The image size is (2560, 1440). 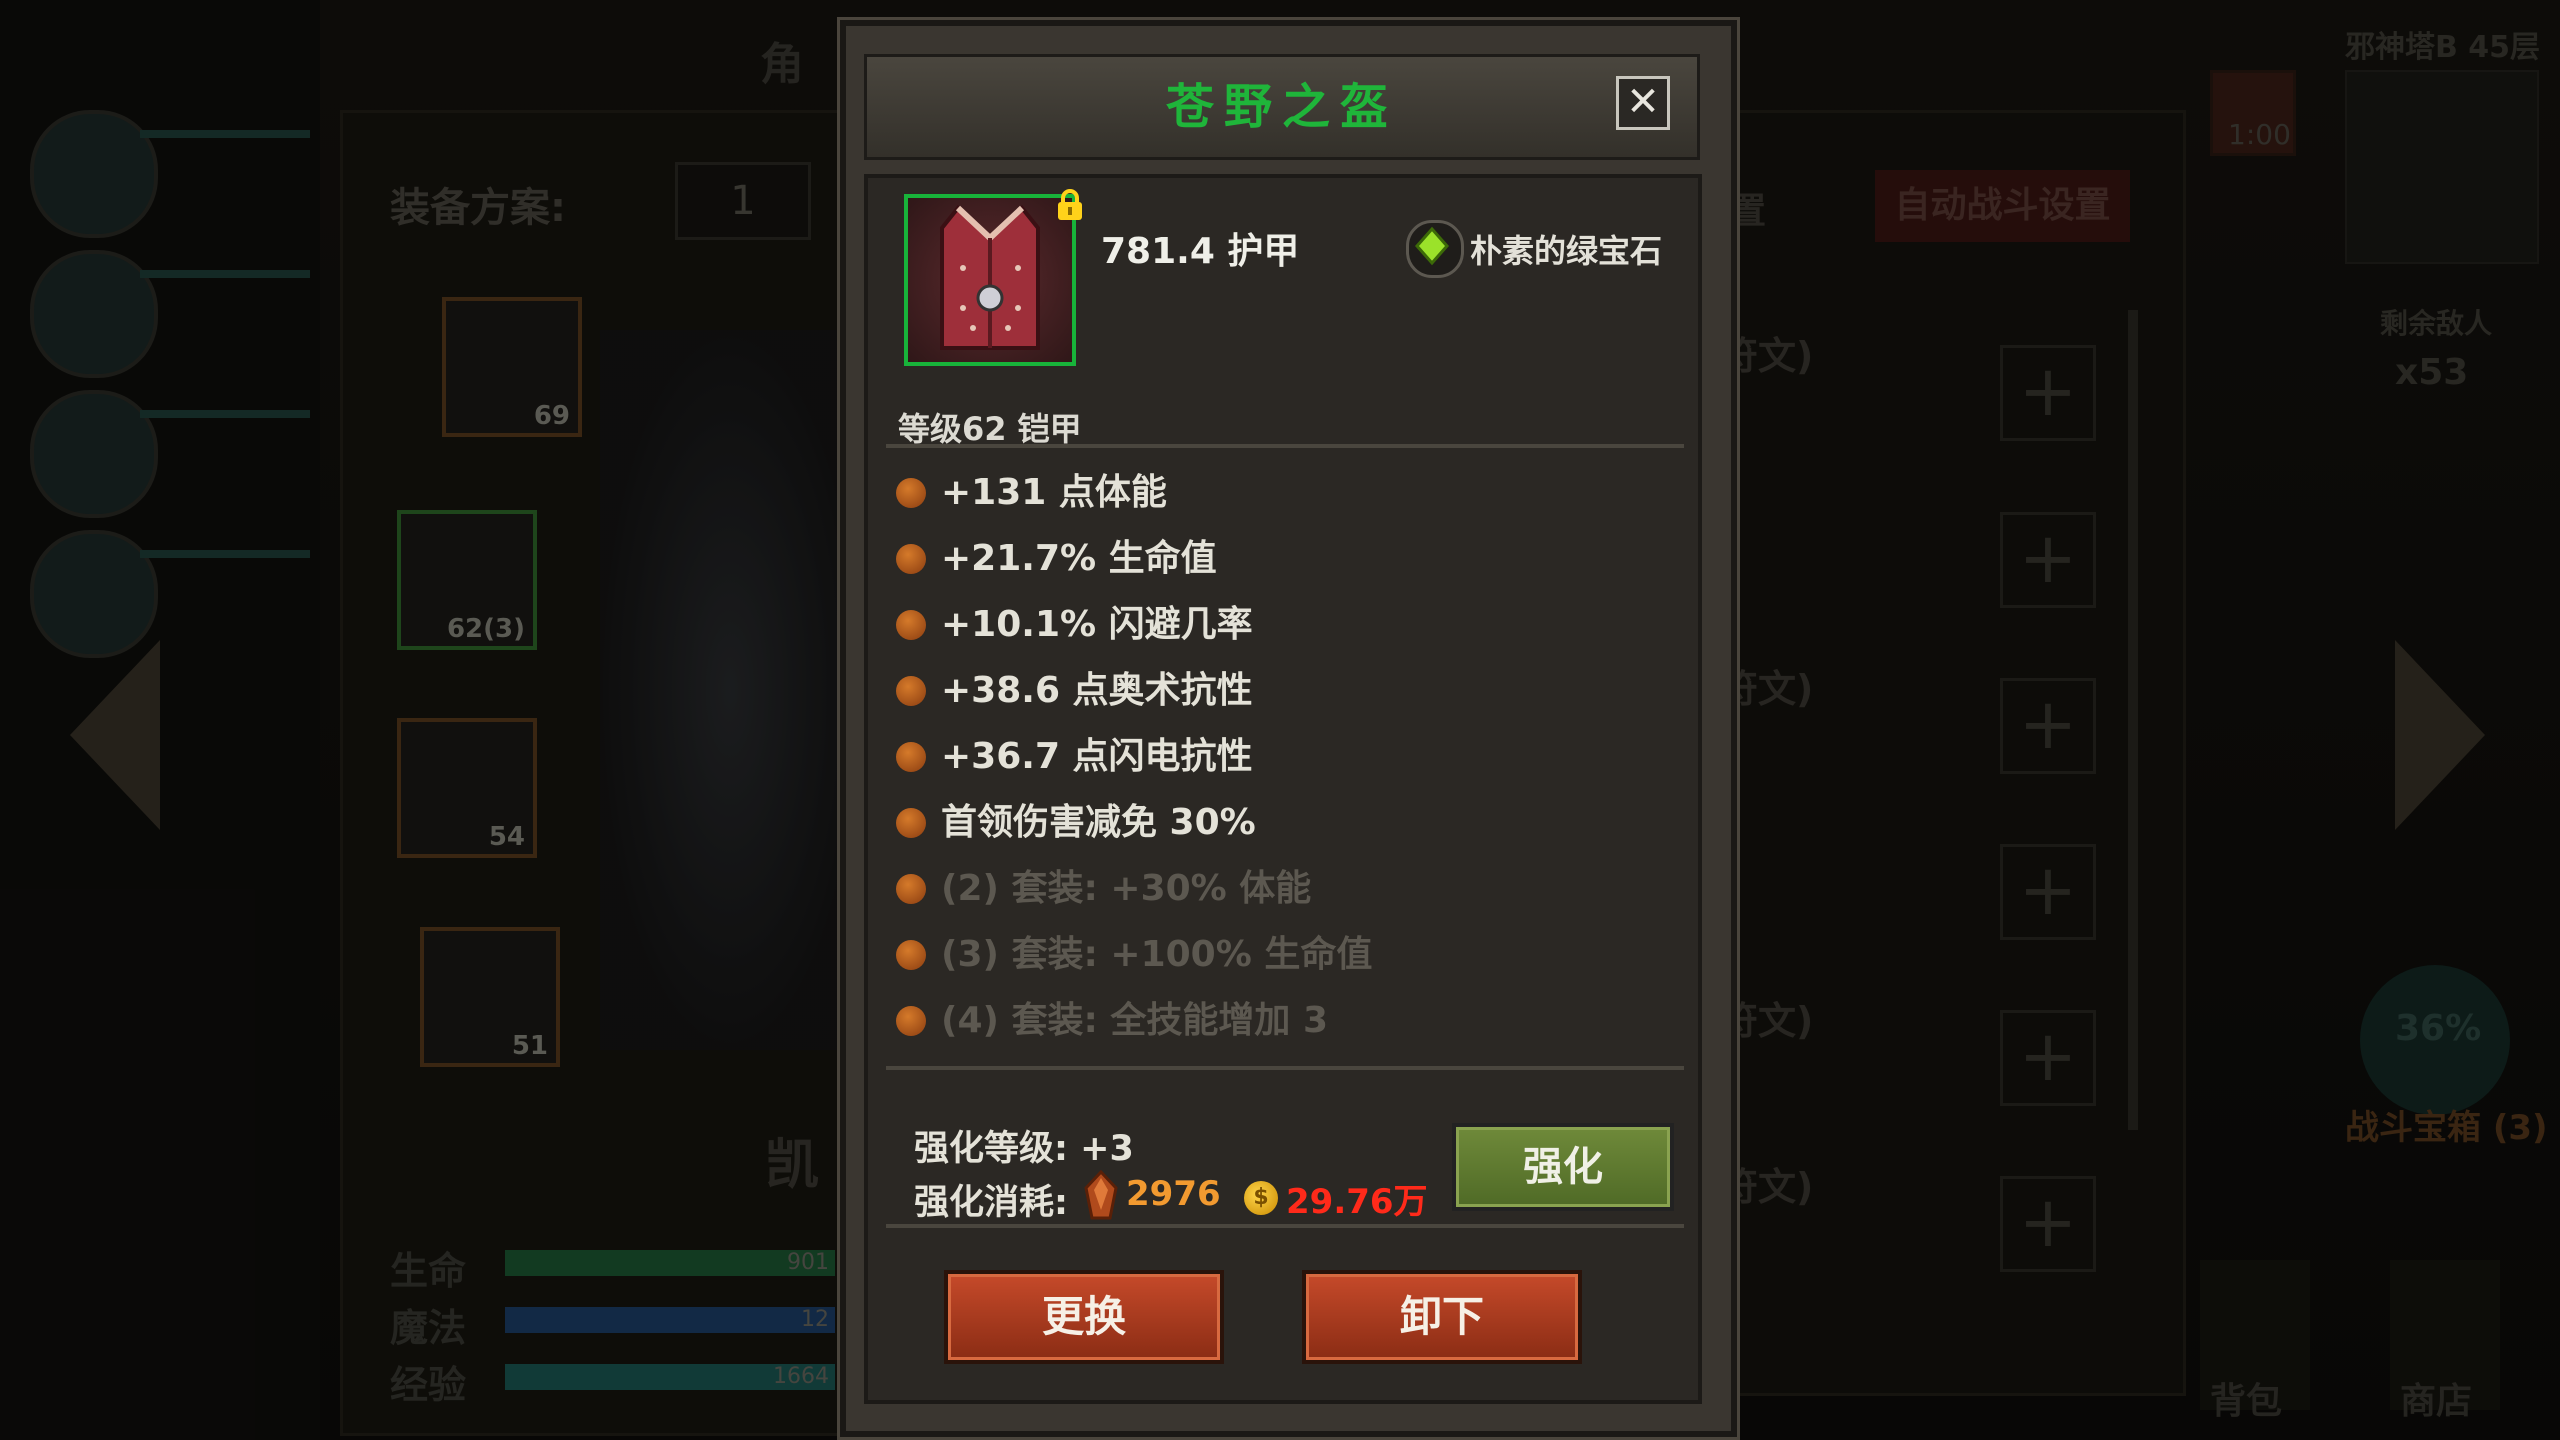 I want to click on attribute-text: +21.7% 生命值, so click(x=1079, y=558).